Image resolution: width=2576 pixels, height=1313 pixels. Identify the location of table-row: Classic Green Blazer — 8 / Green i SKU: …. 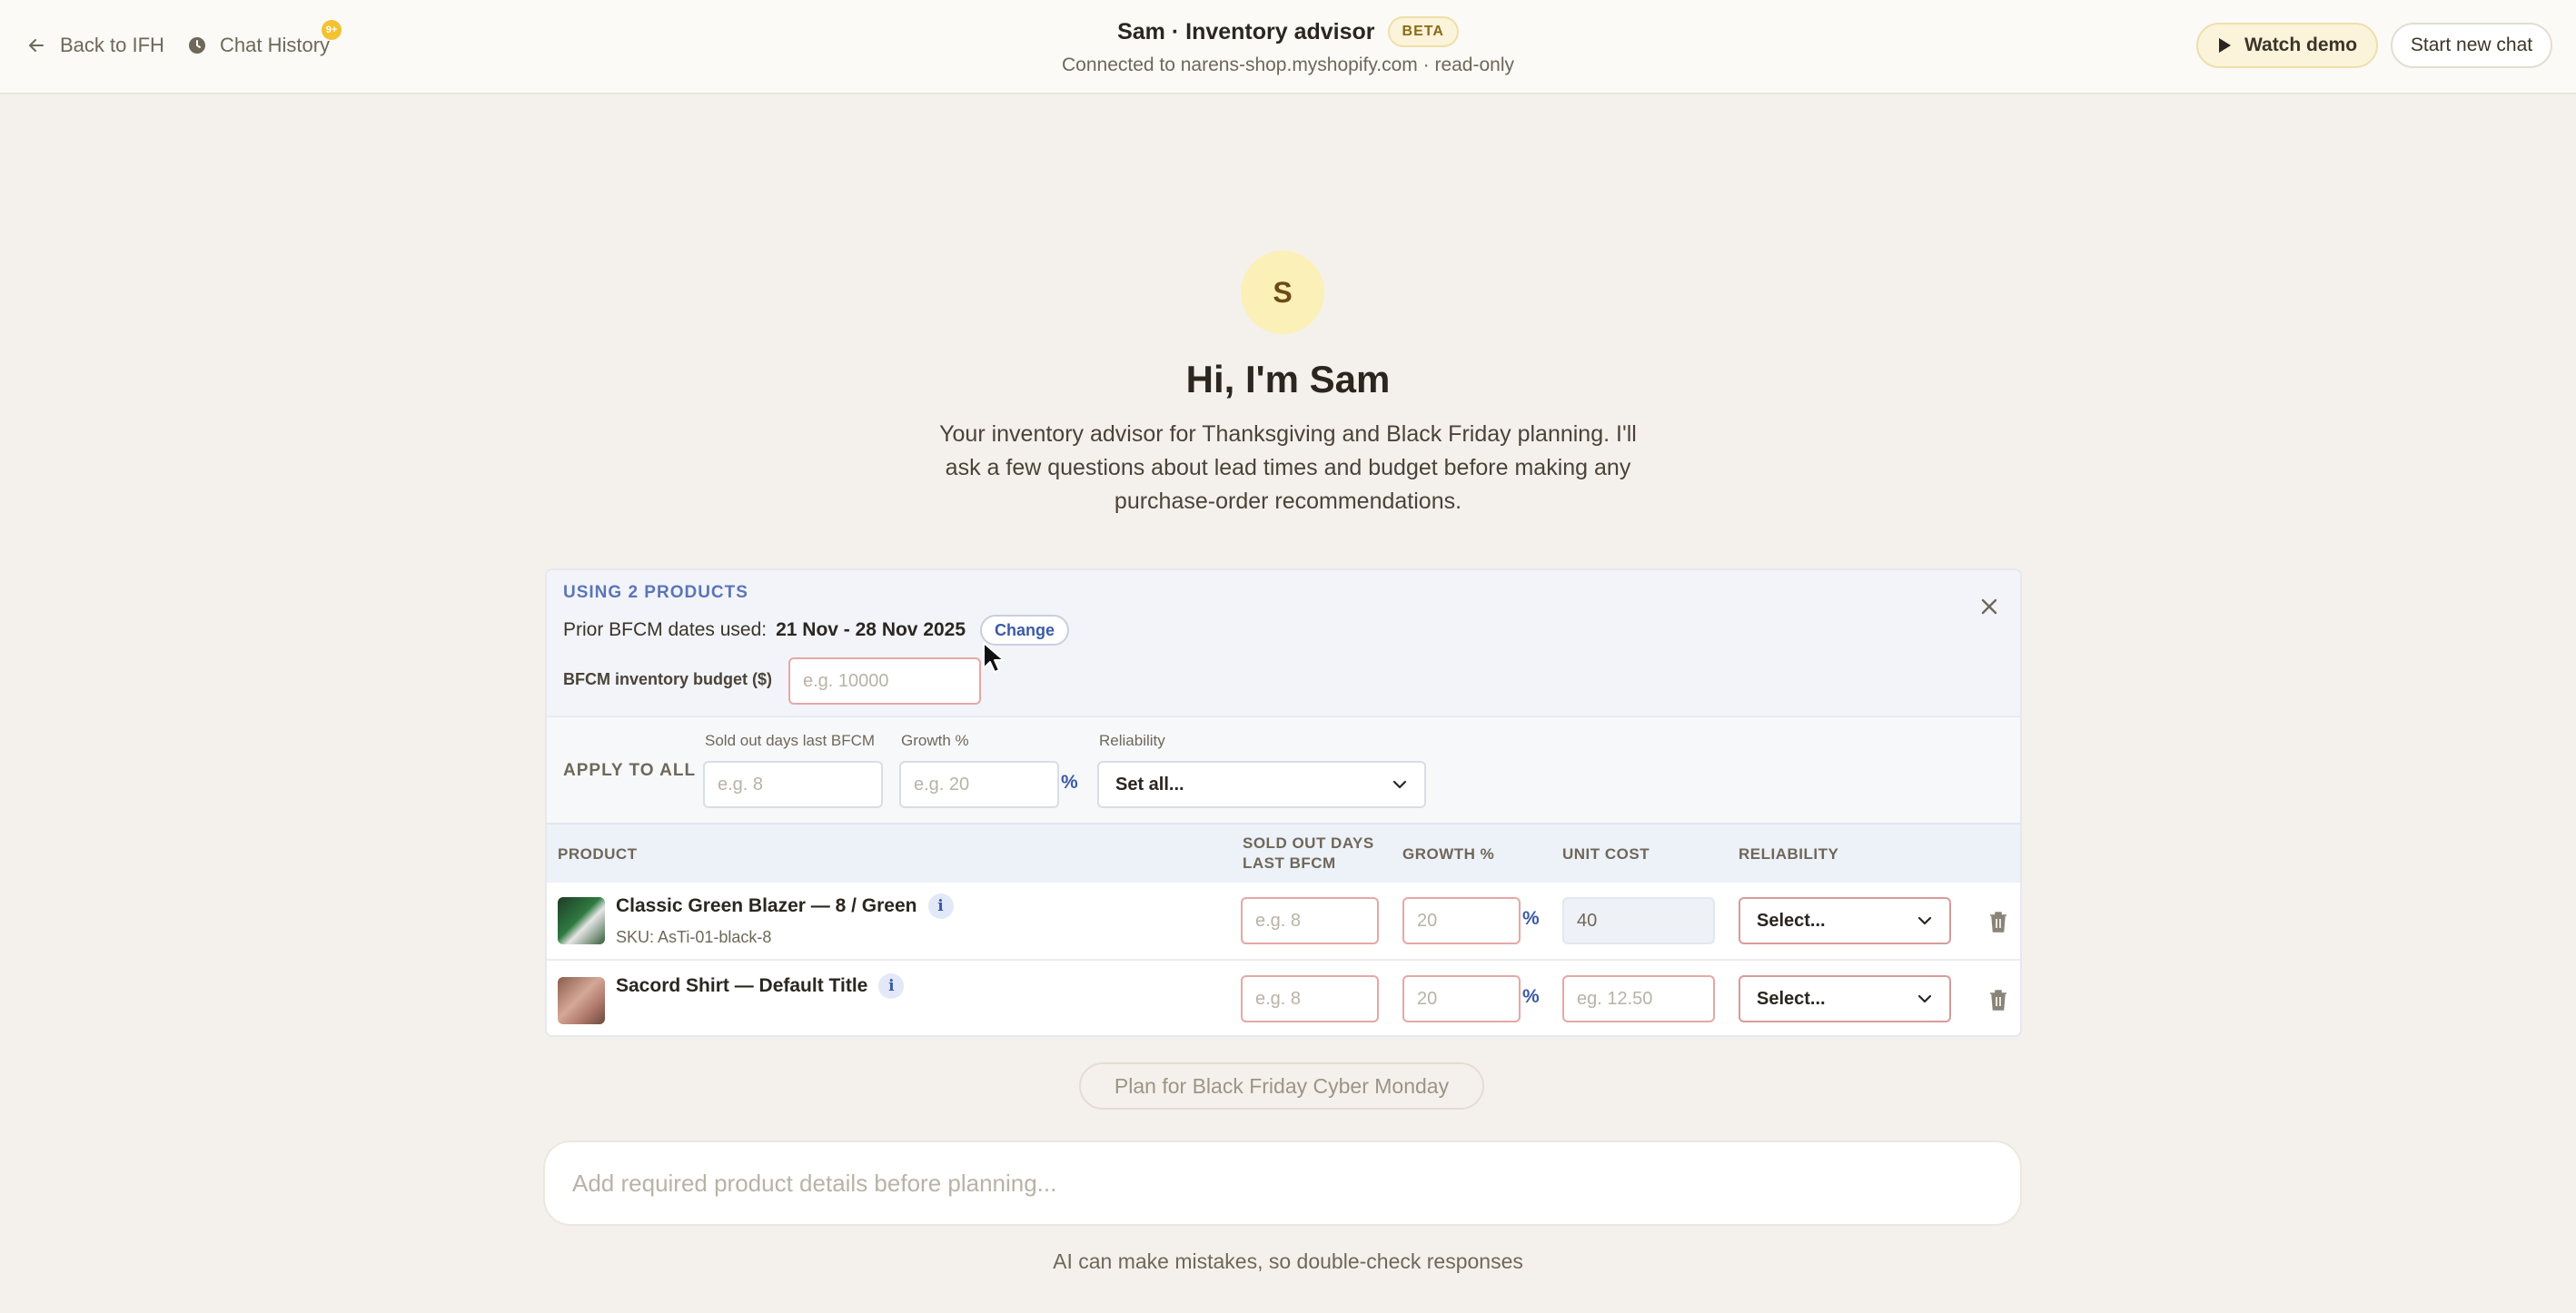
(1283, 922).